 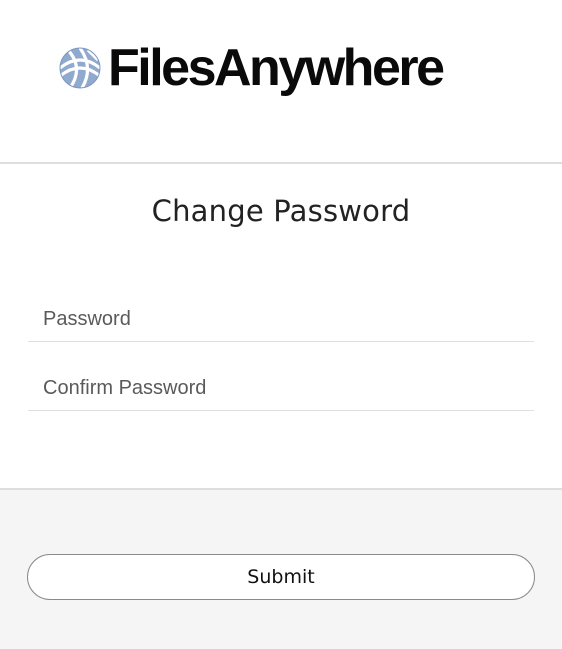 What do you see at coordinates (281, 577) in the screenshot?
I see `submit-button: Submit` at bounding box center [281, 577].